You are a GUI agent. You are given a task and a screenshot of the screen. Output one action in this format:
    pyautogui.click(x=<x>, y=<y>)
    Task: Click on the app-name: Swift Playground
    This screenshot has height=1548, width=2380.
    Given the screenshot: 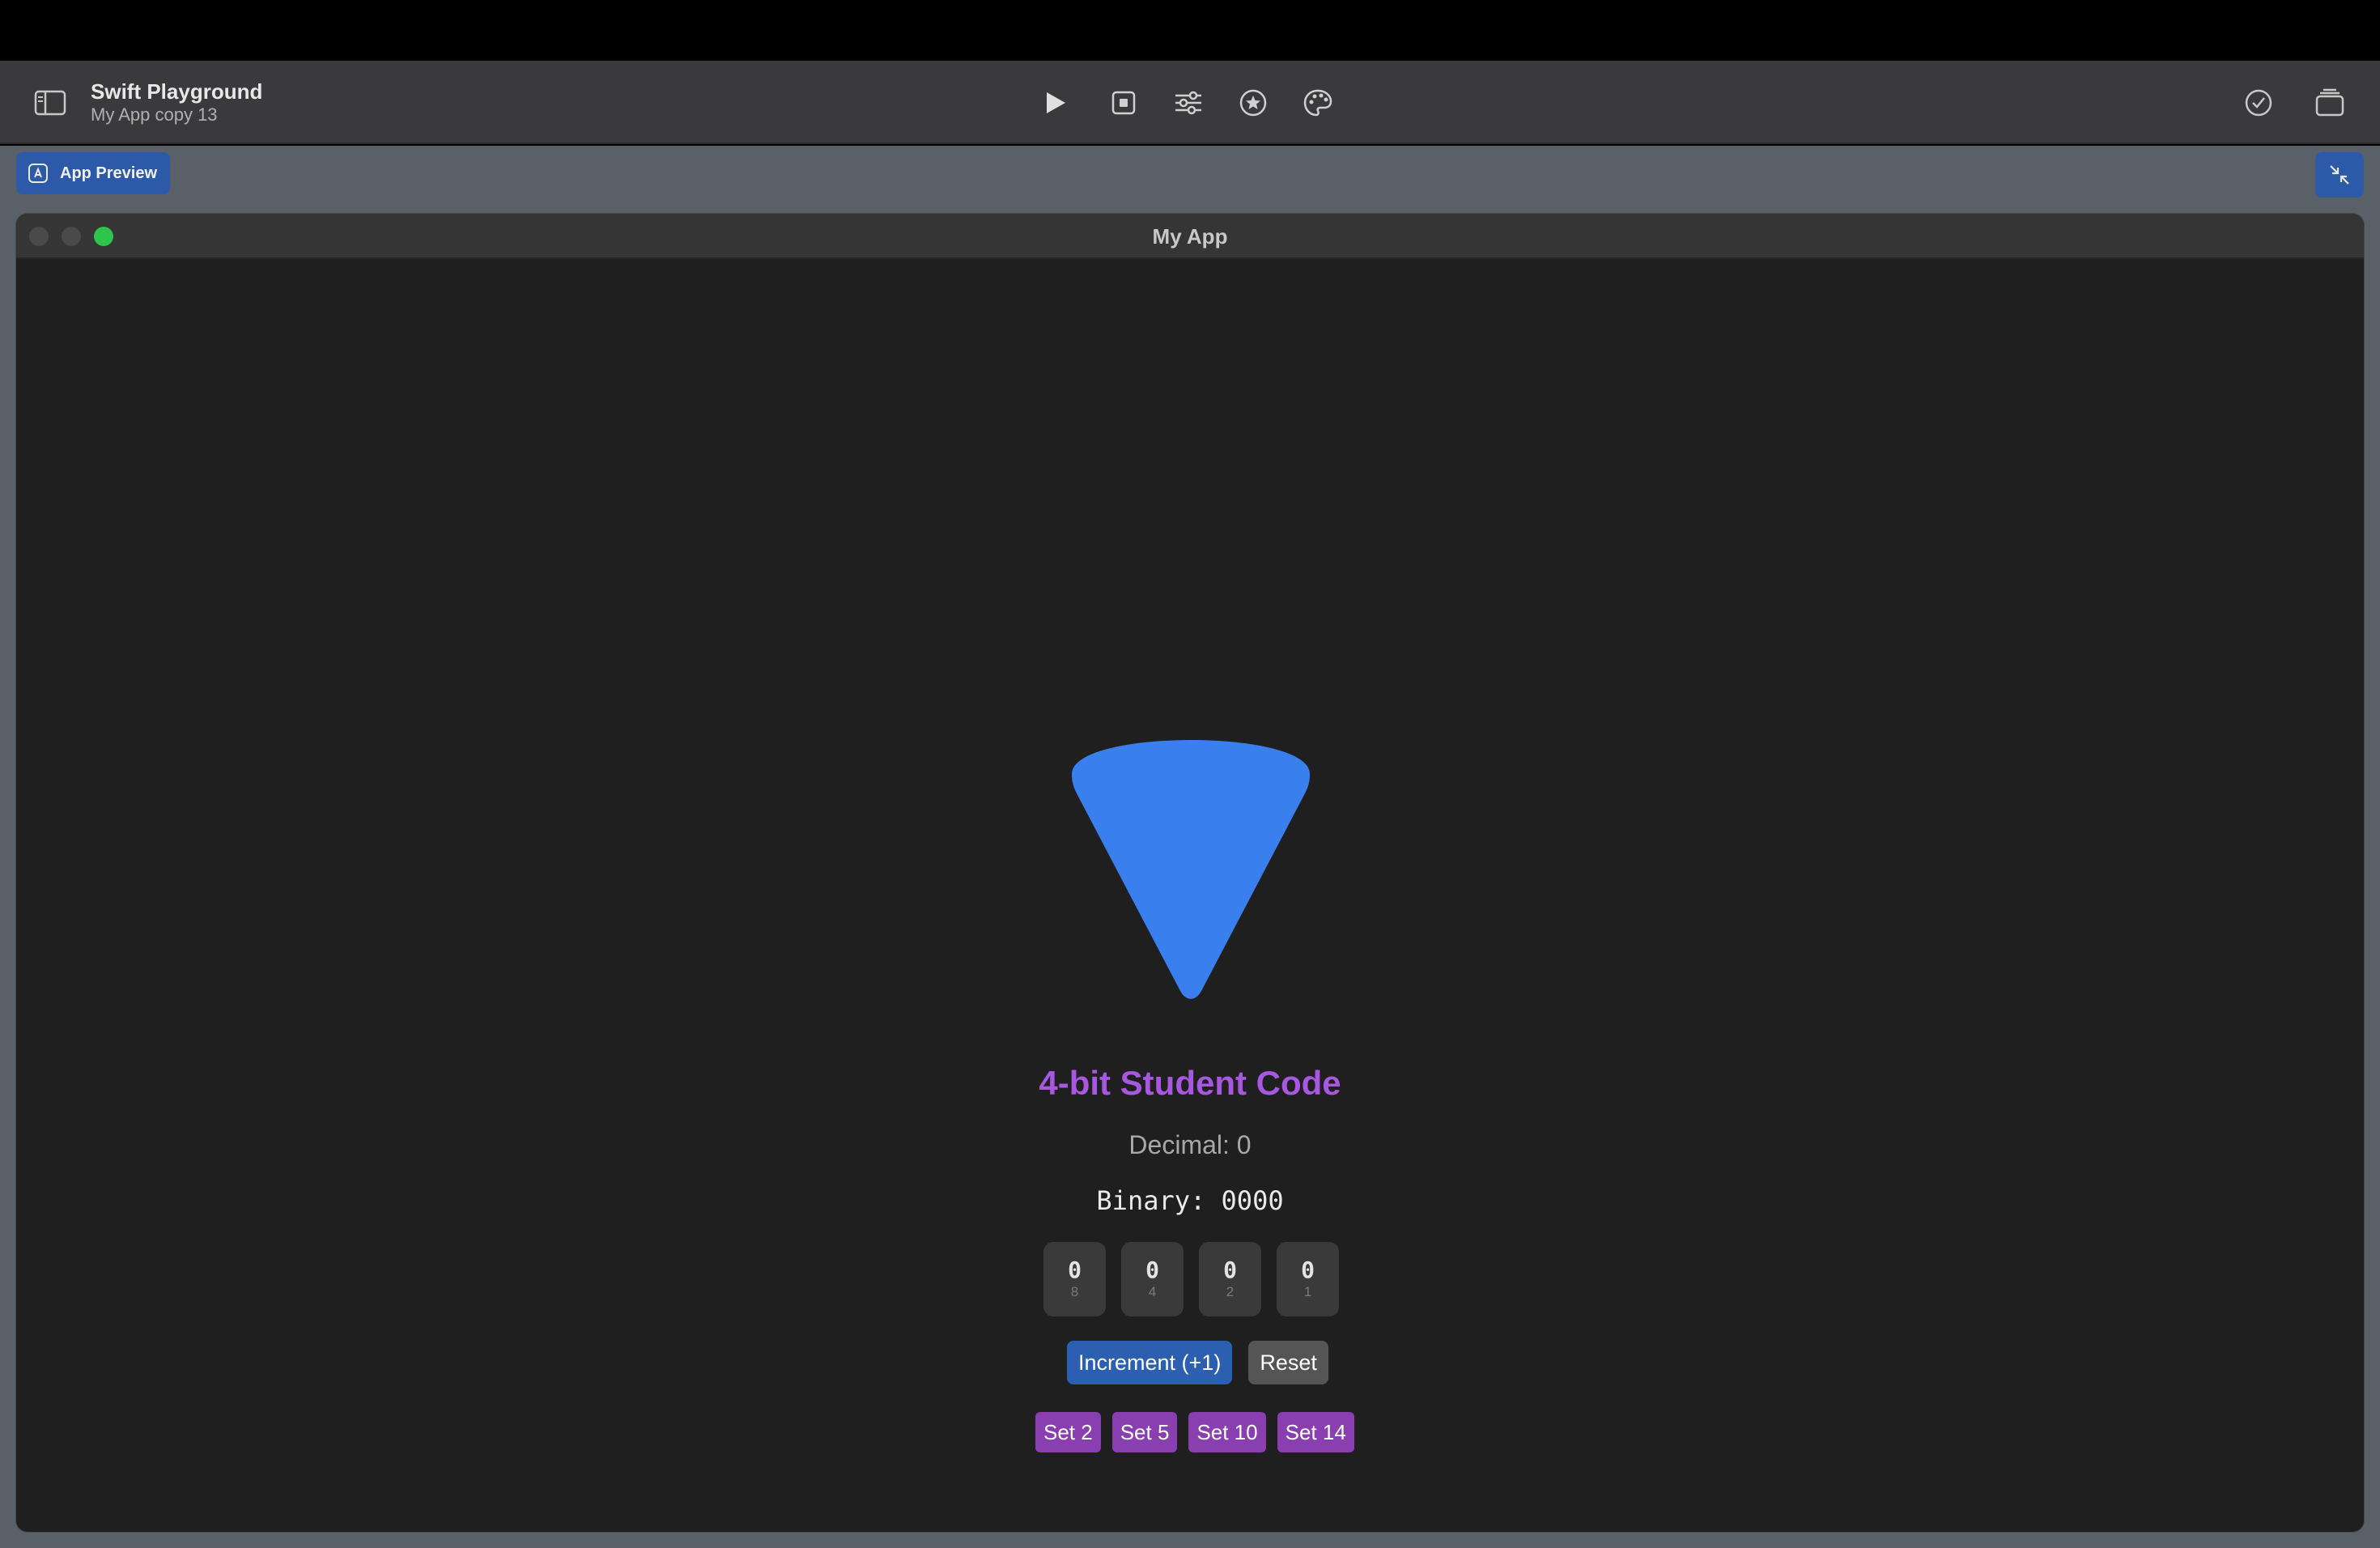 What is the action you would take?
    pyautogui.click(x=177, y=92)
    